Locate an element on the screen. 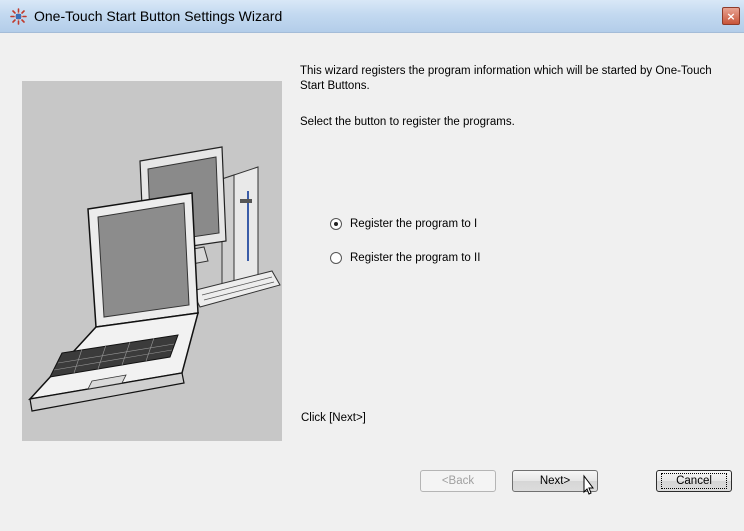  back-button: <Back is located at coordinates (458, 481).